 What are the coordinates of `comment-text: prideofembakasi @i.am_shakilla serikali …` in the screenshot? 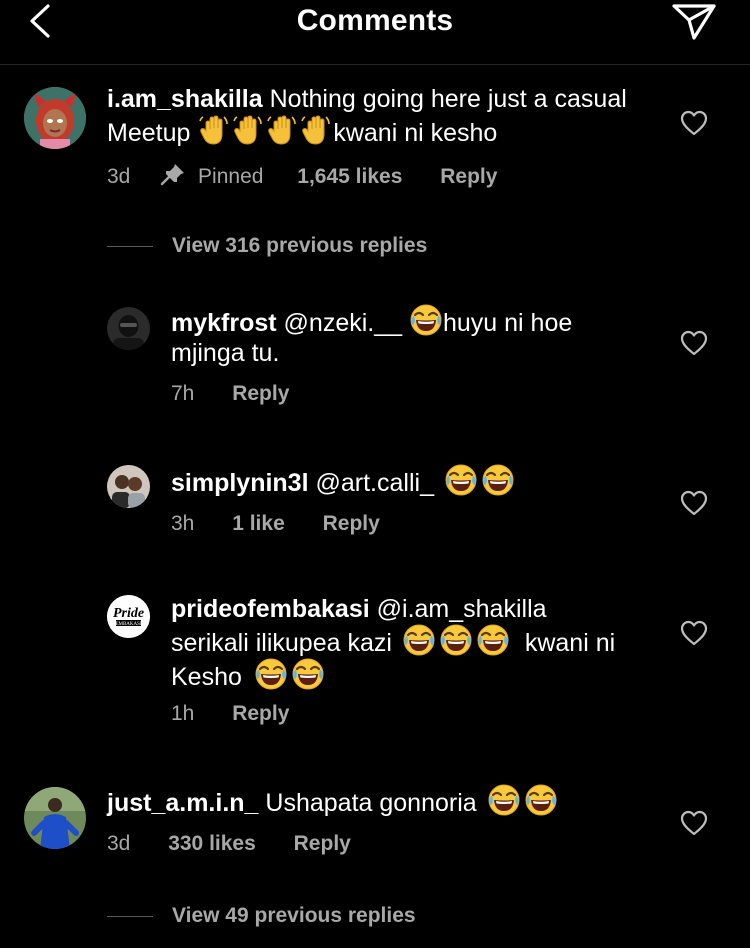 It's located at (406, 643).